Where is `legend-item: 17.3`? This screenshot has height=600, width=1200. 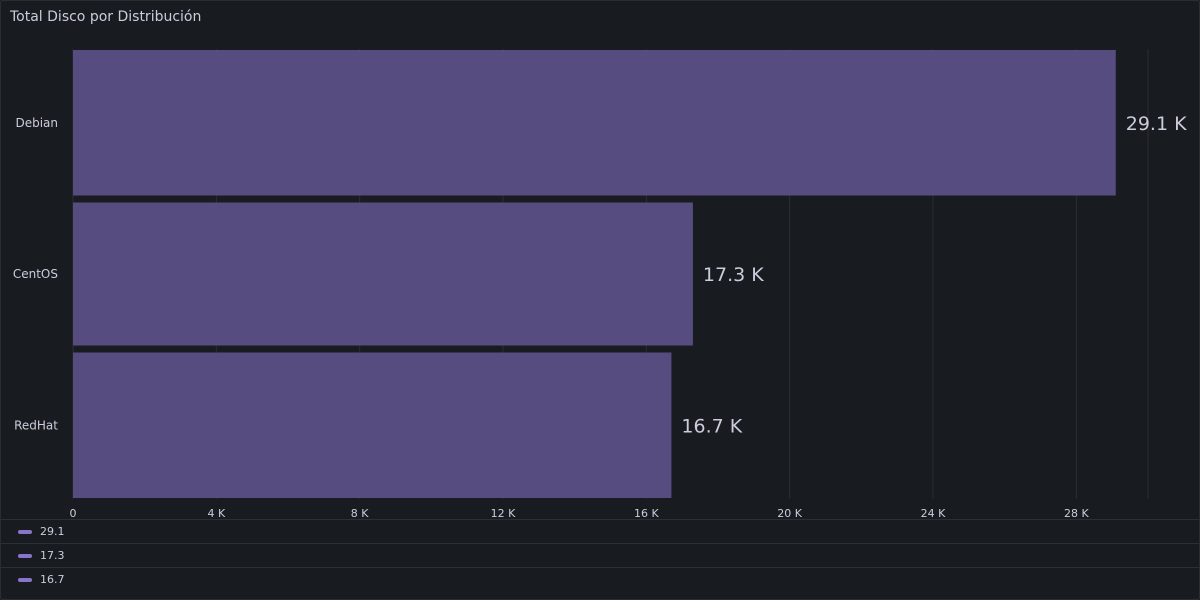 legend-item: 17.3 is located at coordinates (600, 555).